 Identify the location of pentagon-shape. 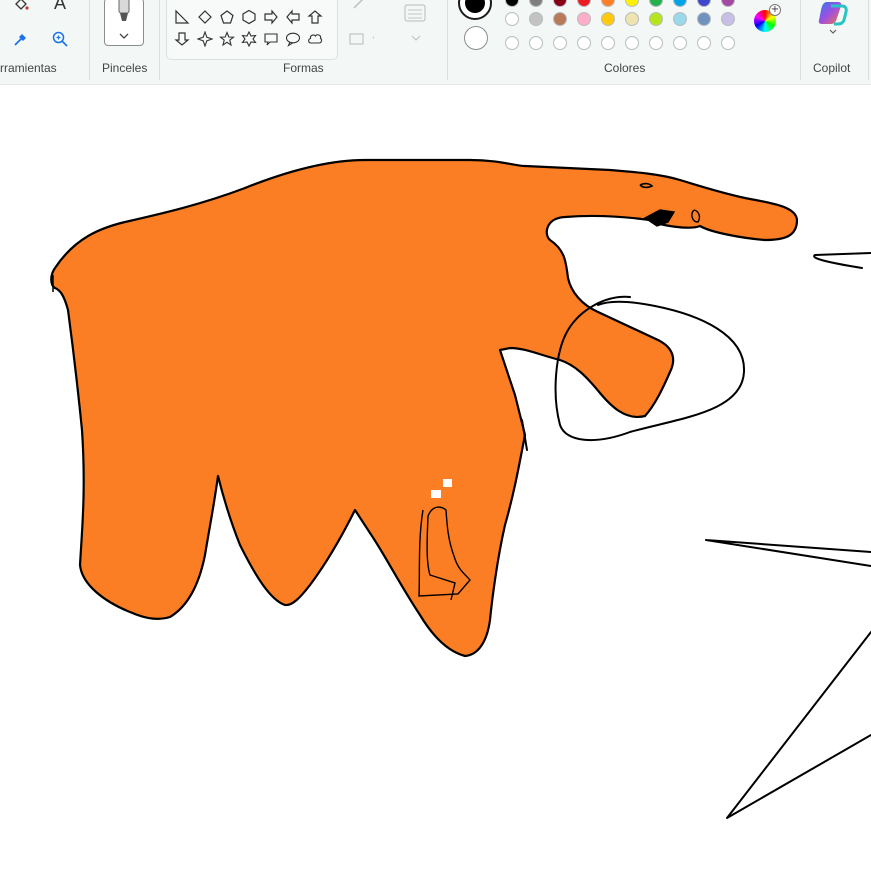
(227, 17).